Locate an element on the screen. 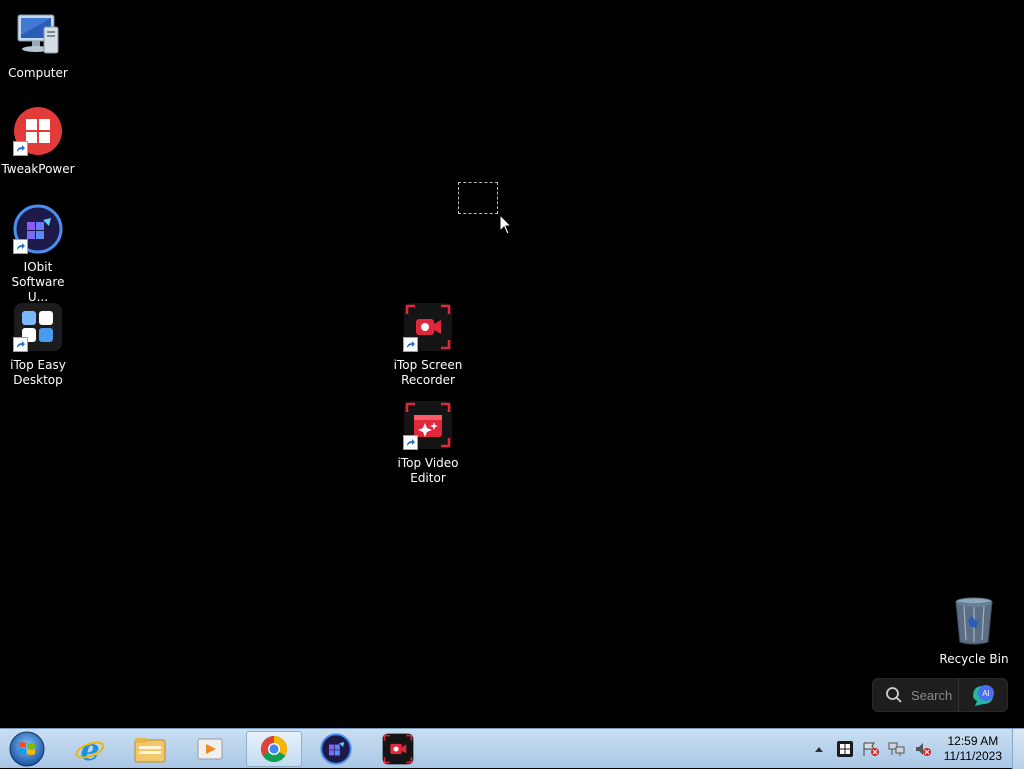  desktop-icon-itop-easy-desktop: iTop Easy Desktop is located at coordinates (38, 345).